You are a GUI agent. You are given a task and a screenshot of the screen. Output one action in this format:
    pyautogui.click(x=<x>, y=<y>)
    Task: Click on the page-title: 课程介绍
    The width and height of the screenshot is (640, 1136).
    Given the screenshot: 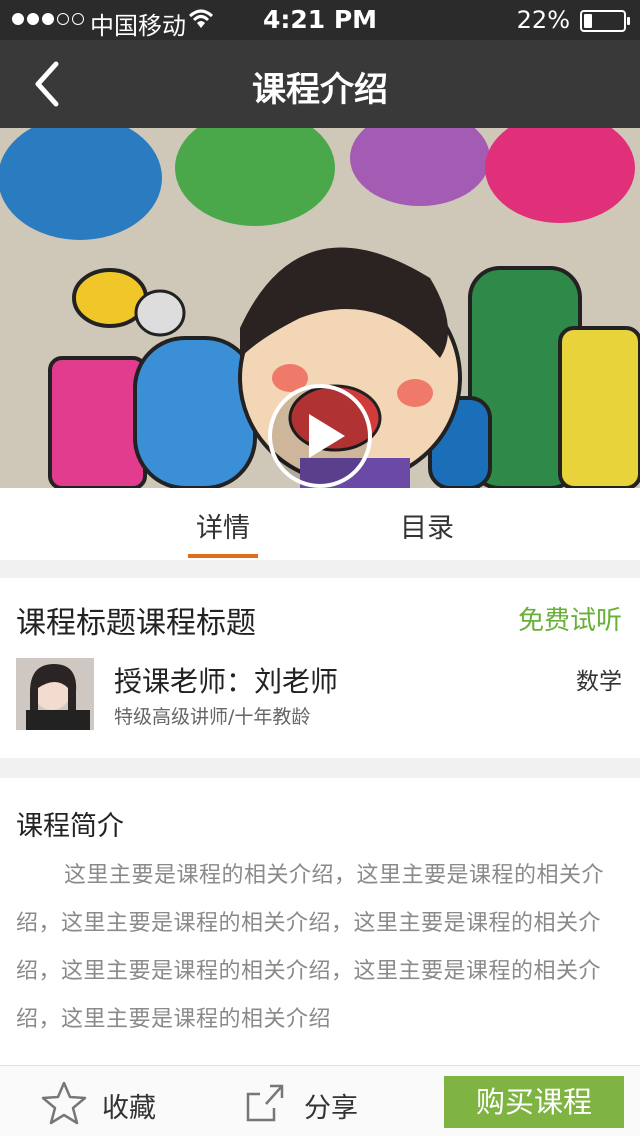 What is the action you would take?
    pyautogui.click(x=320, y=90)
    